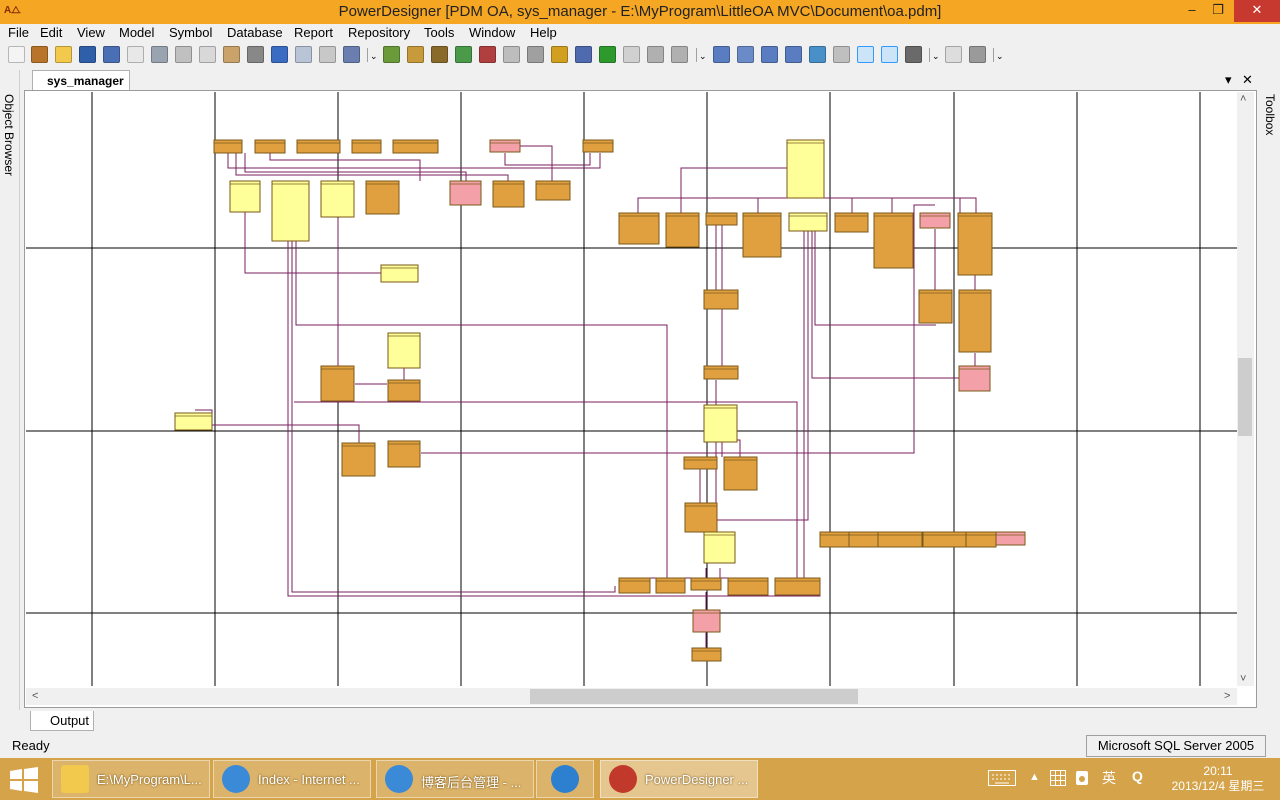 The width and height of the screenshot is (1280, 800). What do you see at coordinates (159, 54) in the screenshot?
I see `print-button` at bounding box center [159, 54].